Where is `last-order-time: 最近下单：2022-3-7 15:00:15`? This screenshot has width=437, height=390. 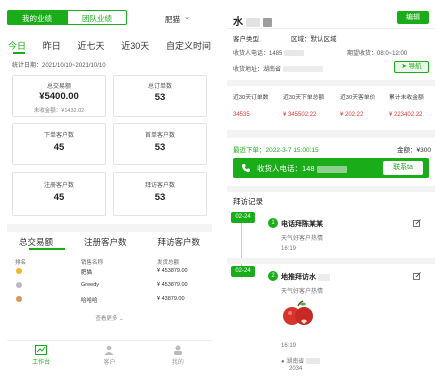
last-order-time: 最近下单：2022-3-7 15:00:15 is located at coordinates (276, 150).